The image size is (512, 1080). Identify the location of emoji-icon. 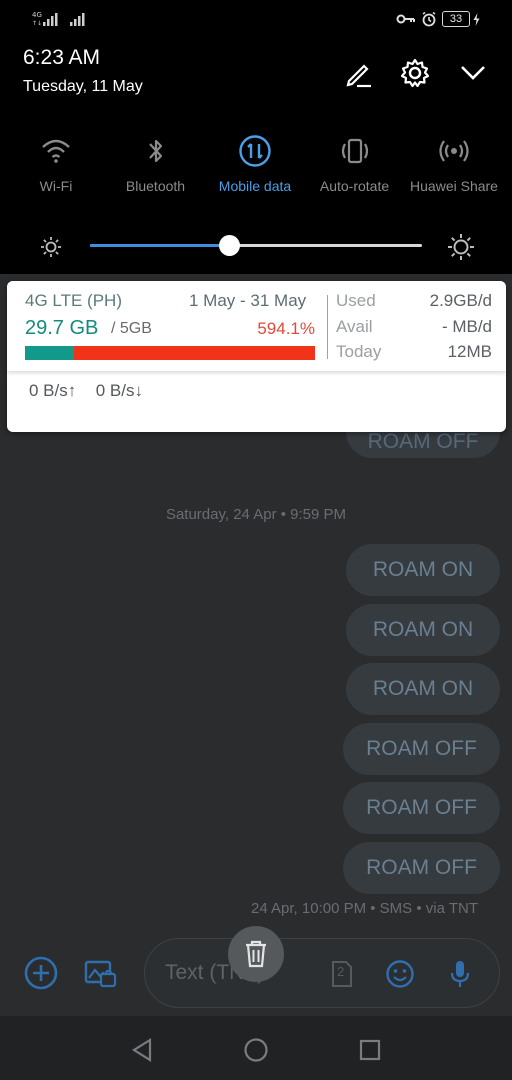
(400, 974).